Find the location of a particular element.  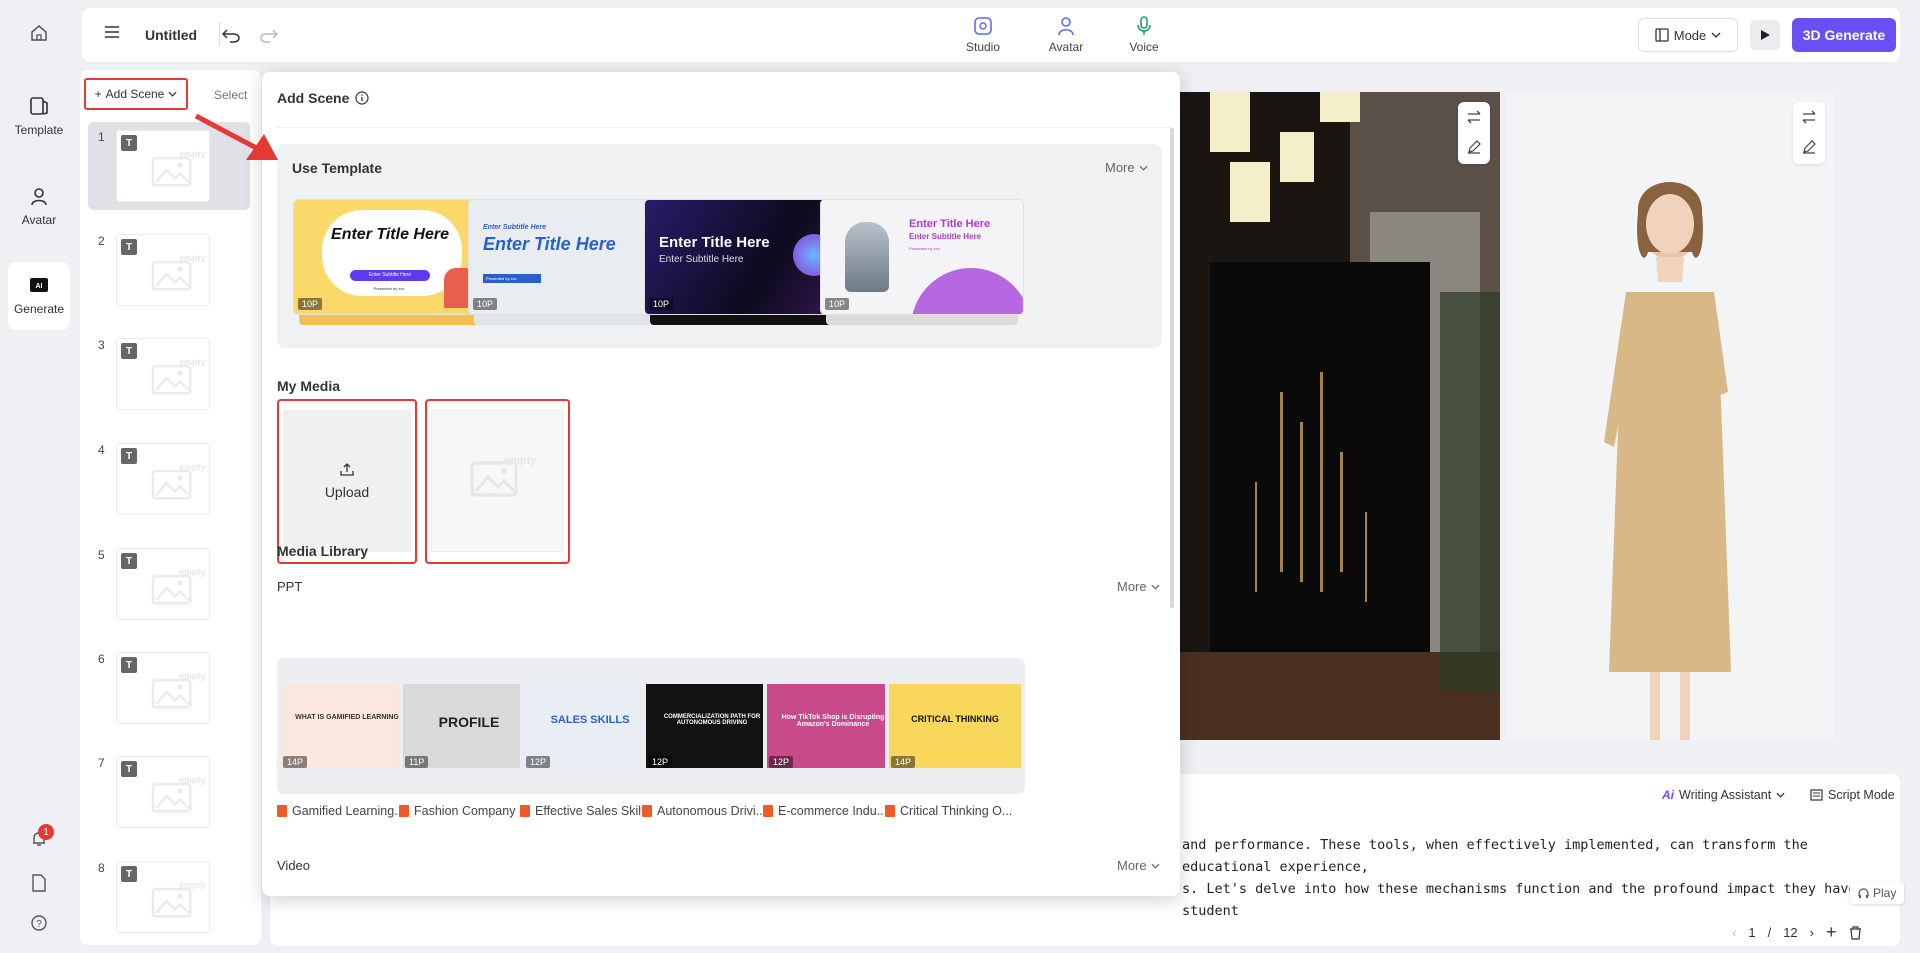

text-badge: T is located at coordinates (129, 247).